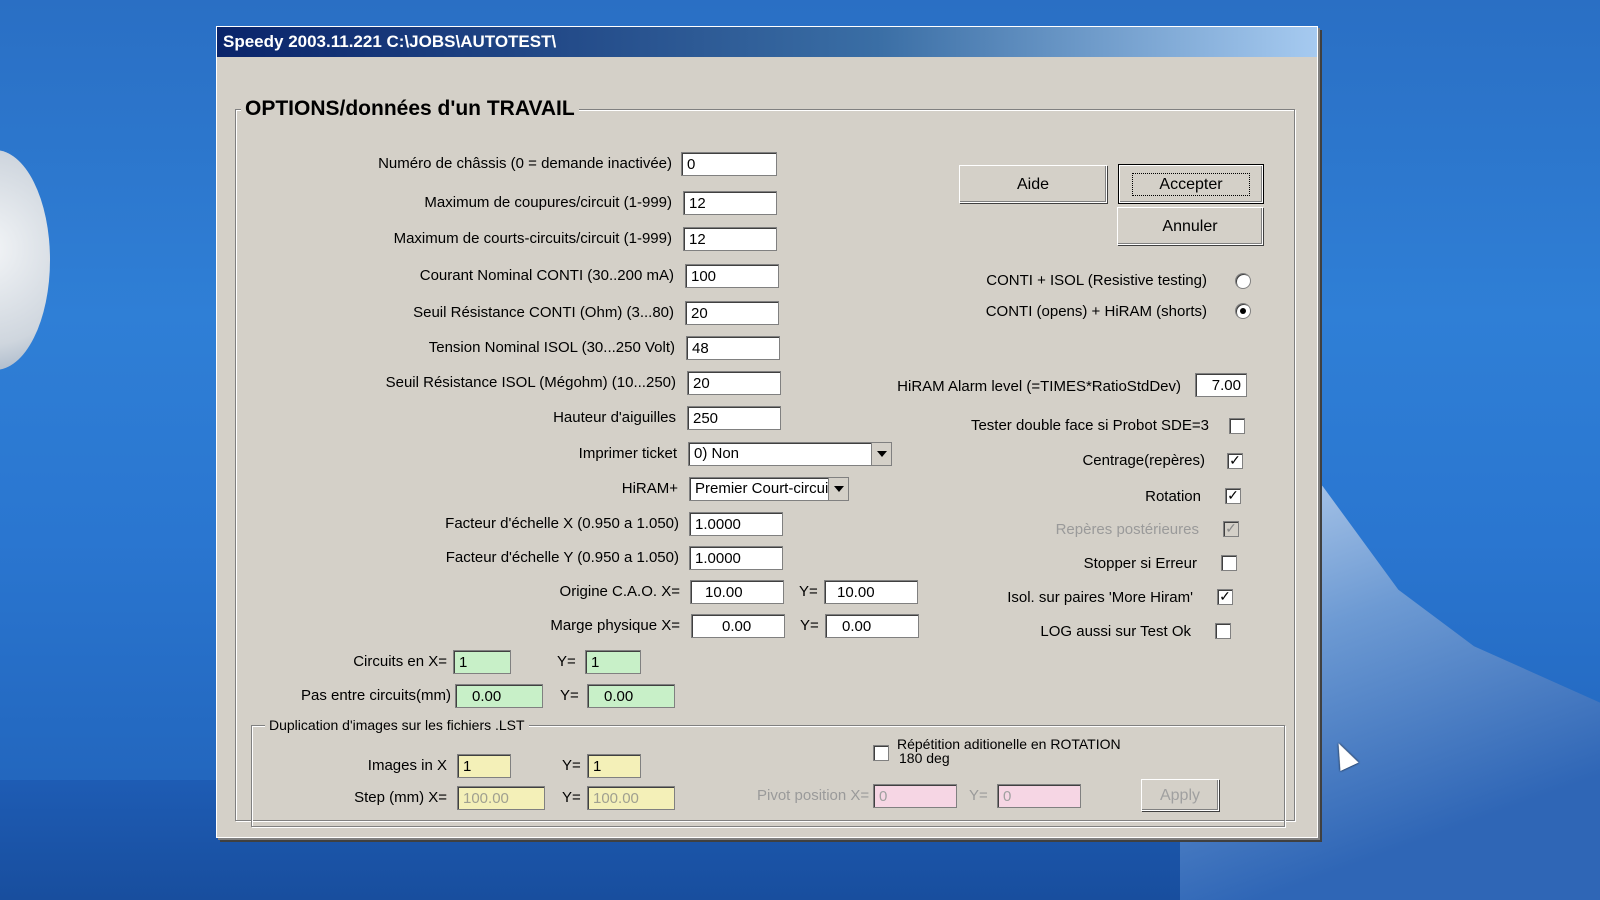 The height and width of the screenshot is (900, 1600). What do you see at coordinates (407, 765) in the screenshot?
I see `images-label: Images in X` at bounding box center [407, 765].